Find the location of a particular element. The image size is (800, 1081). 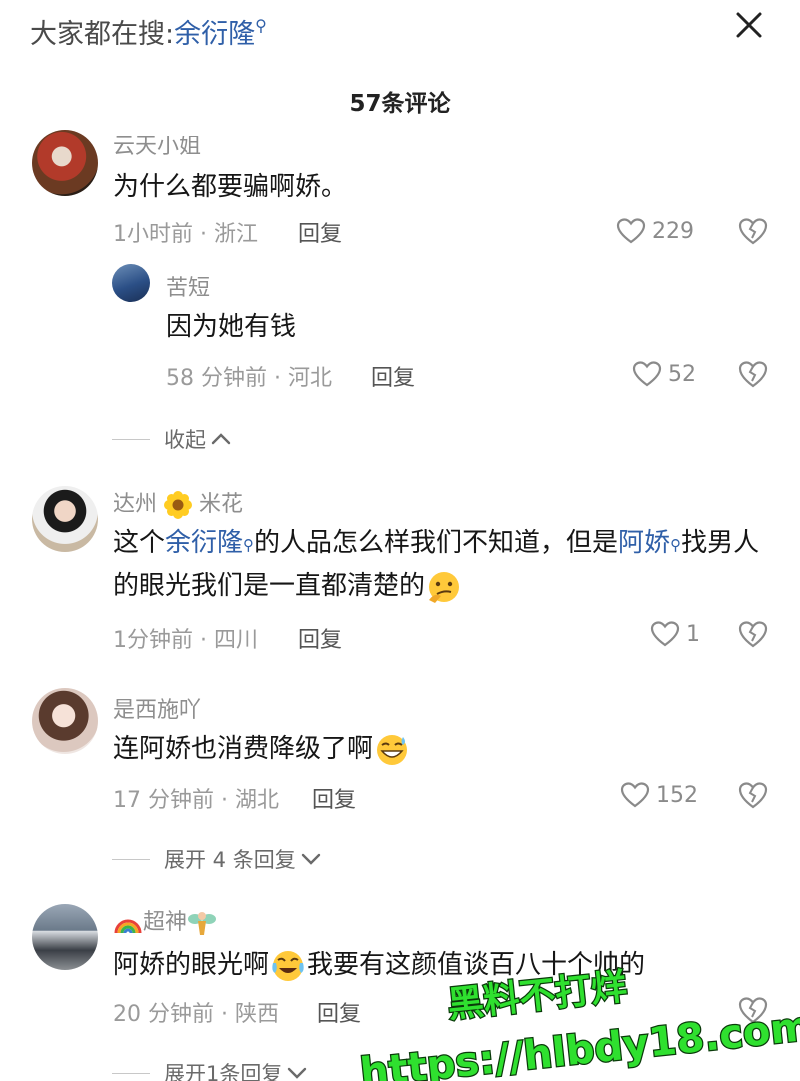

expand-label: 展开1条回复 is located at coordinates (223, 1071).